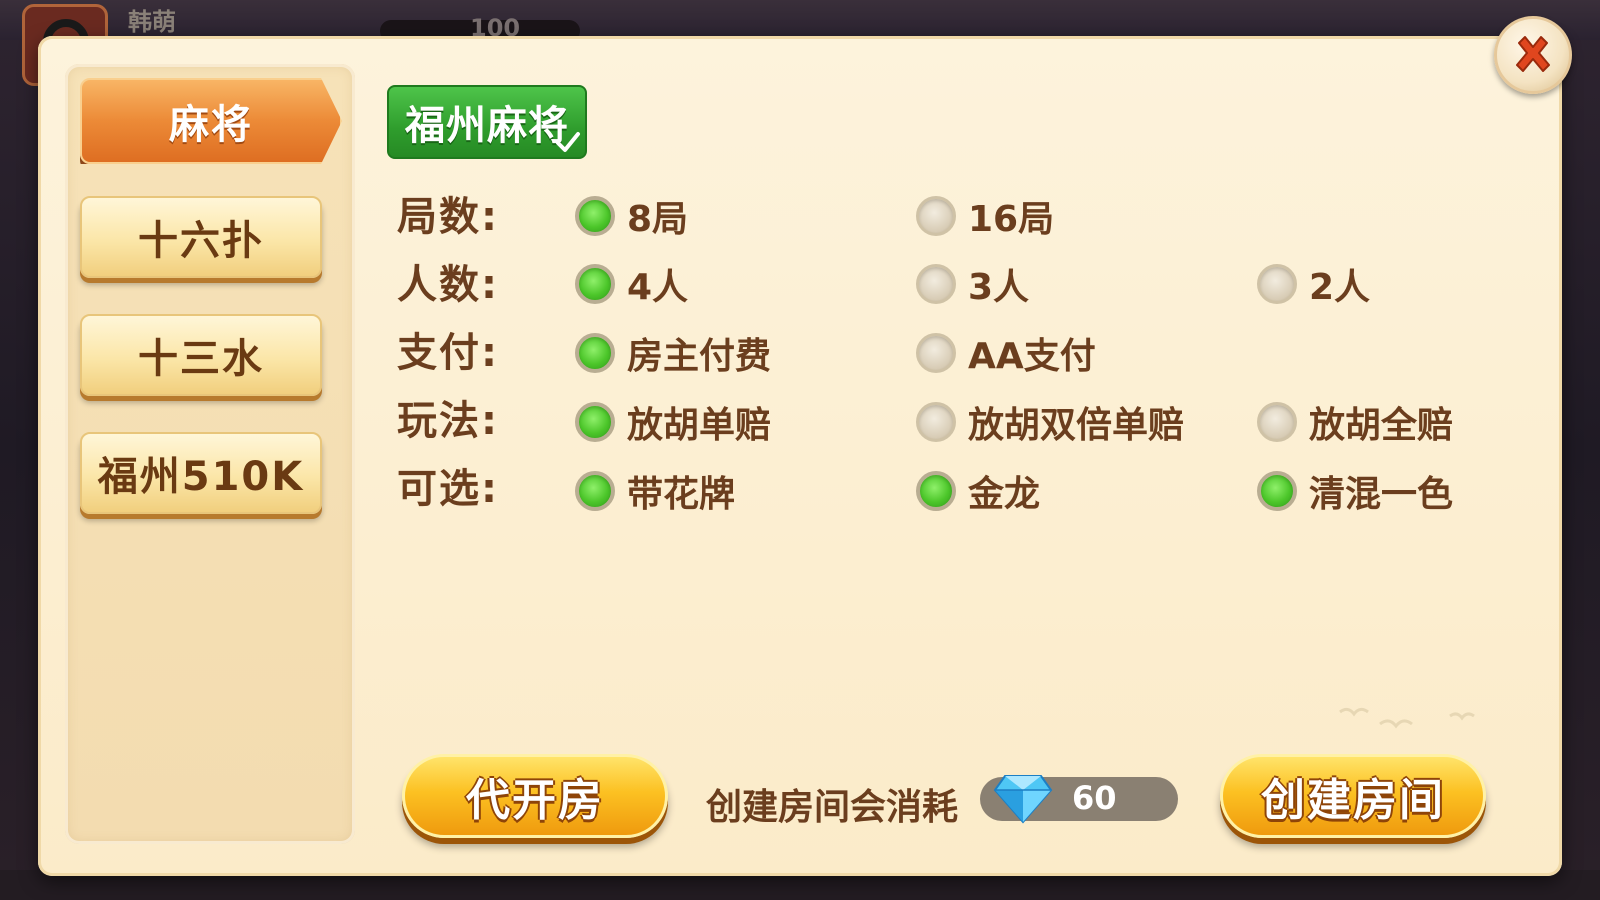 This screenshot has height=900, width=1600. What do you see at coordinates (1094, 798) in the screenshot?
I see `cost-value: 60` at bounding box center [1094, 798].